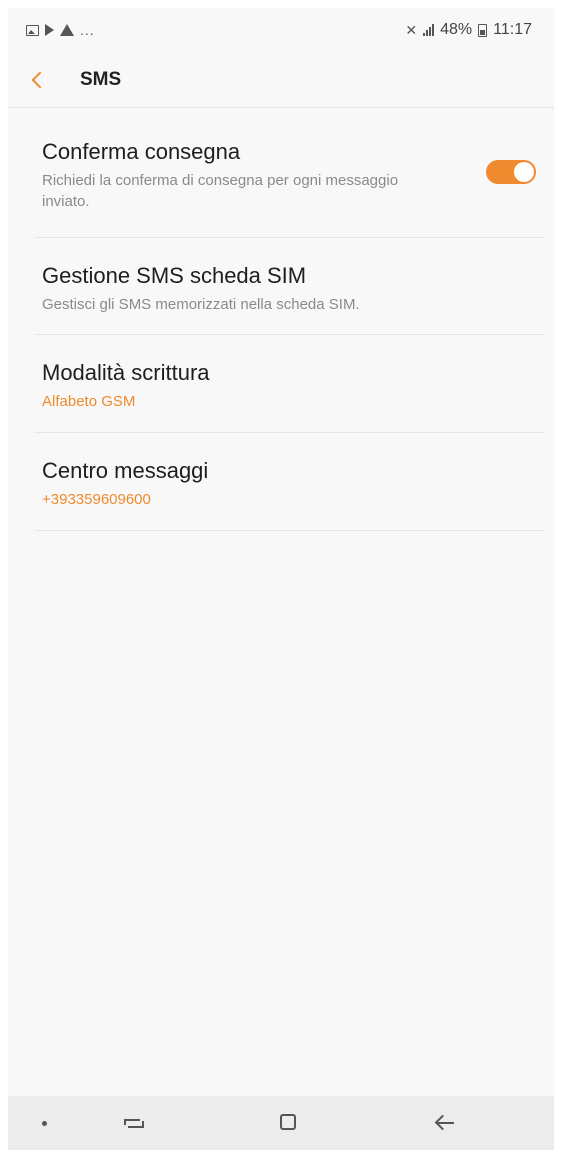 This screenshot has height=1158, width=562. What do you see at coordinates (456, 29) in the screenshot?
I see `battery-percent: 48%` at bounding box center [456, 29].